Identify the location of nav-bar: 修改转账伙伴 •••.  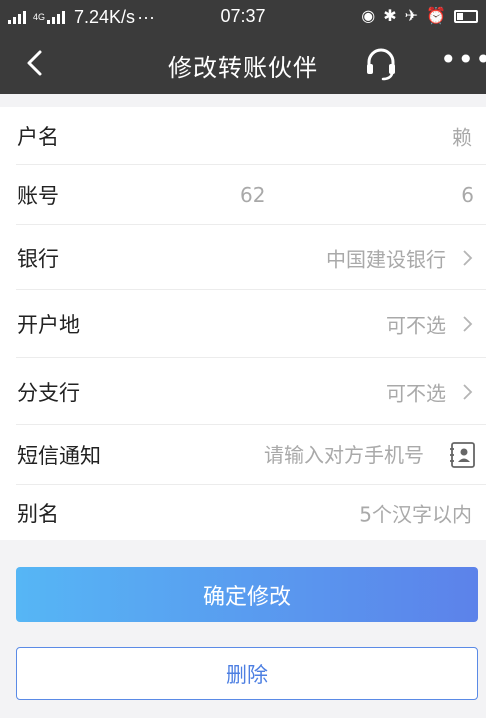
(243, 63).